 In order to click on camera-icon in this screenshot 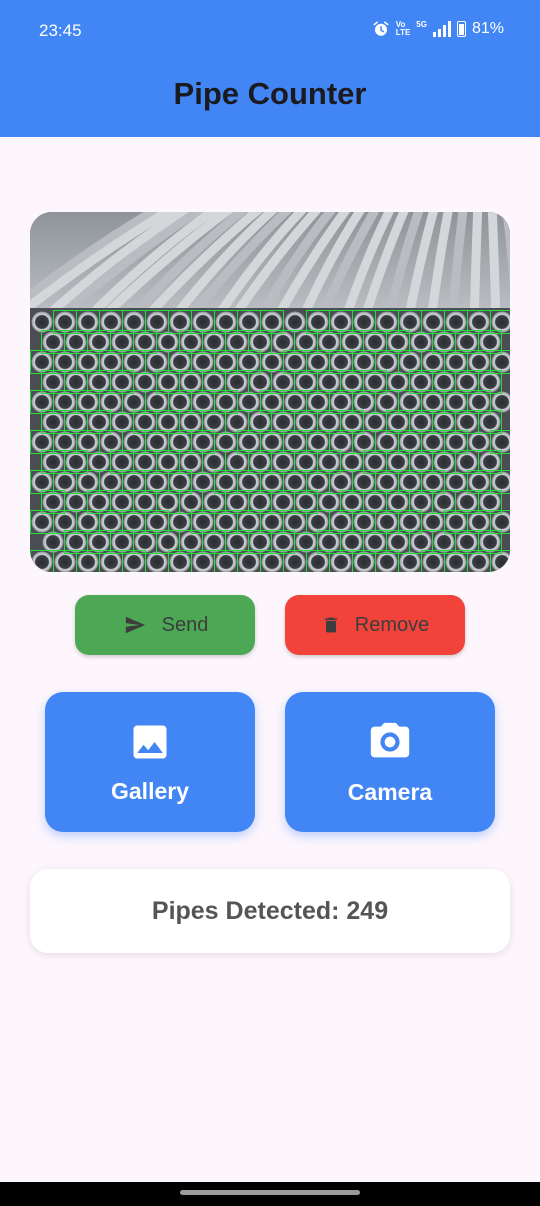, I will do `click(390, 739)`.